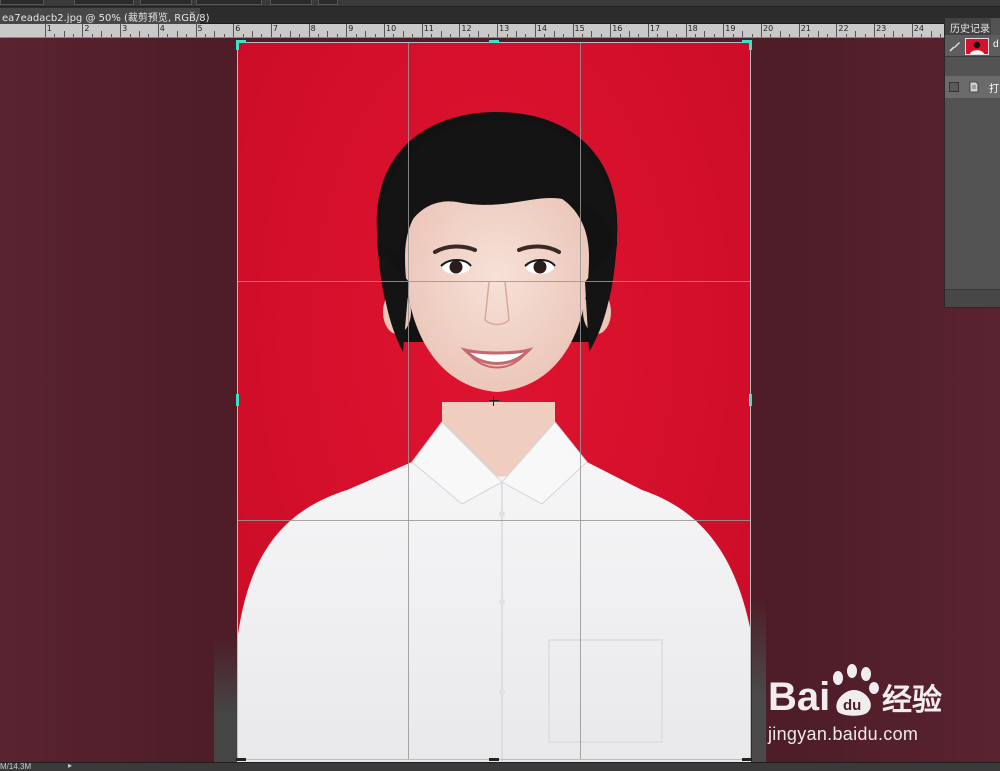 The width and height of the screenshot is (1000, 771). What do you see at coordinates (955, 46) in the screenshot?
I see `history-brush-icon` at bounding box center [955, 46].